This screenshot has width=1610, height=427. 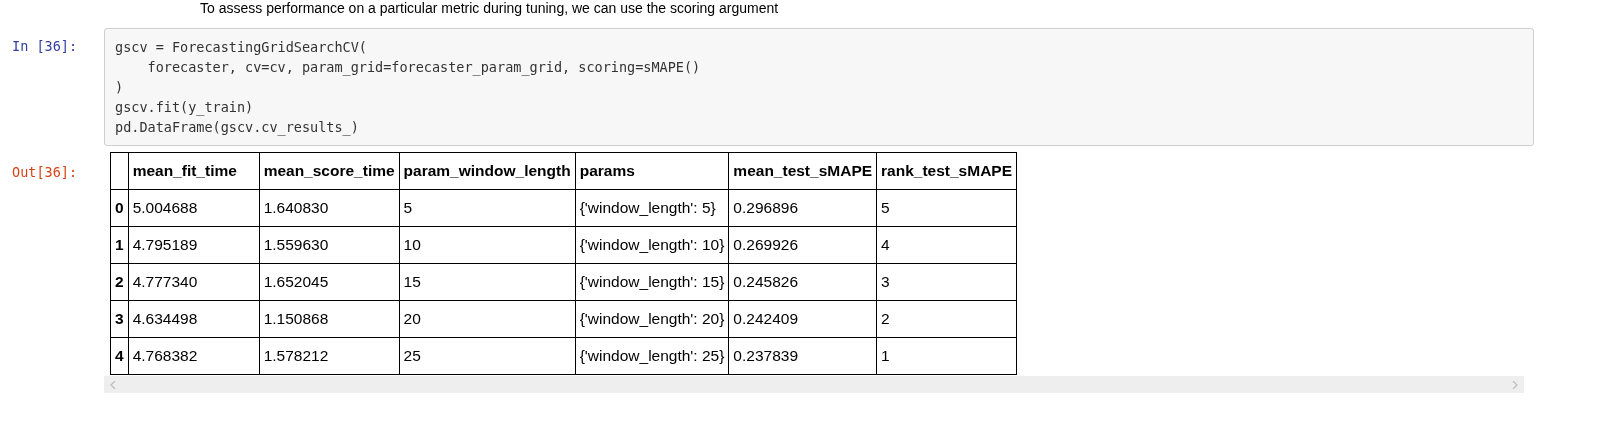 I want to click on input-prompt: In [36]:, so click(x=45, y=46).